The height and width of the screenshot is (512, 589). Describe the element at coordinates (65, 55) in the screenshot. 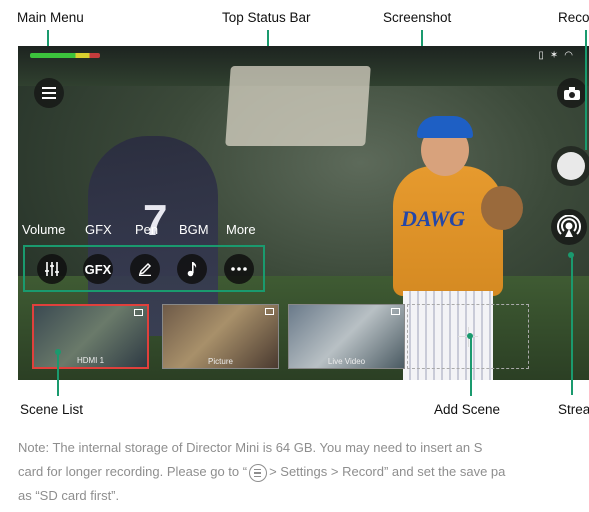

I see `audio-level-meter` at that location.